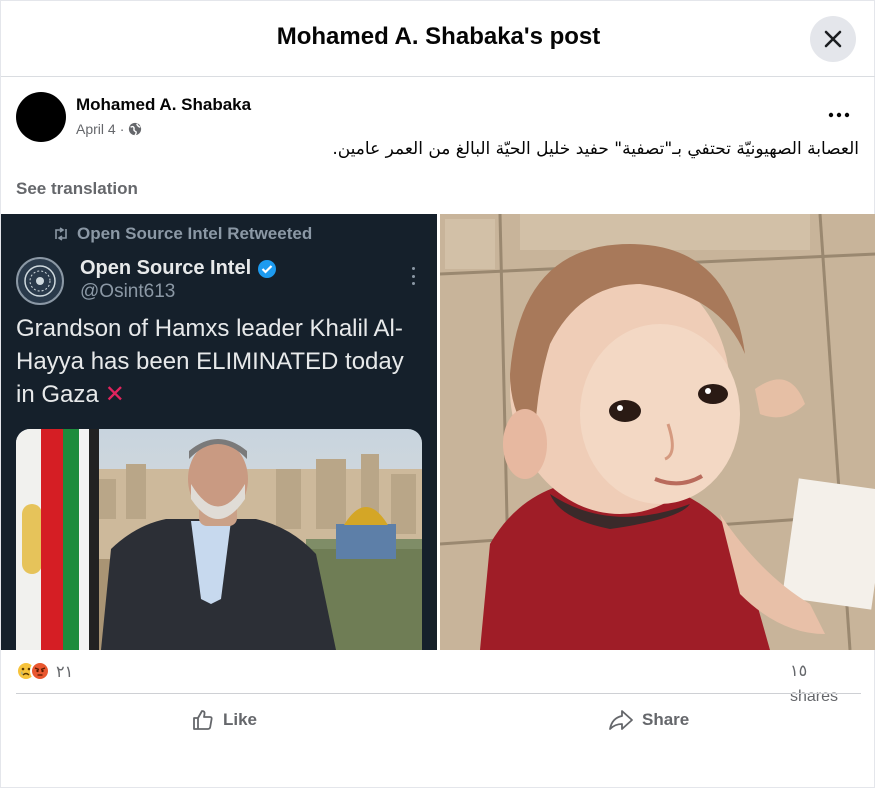  Describe the element at coordinates (128, 291) in the screenshot. I see `tweet-handle: @Osint613` at that location.